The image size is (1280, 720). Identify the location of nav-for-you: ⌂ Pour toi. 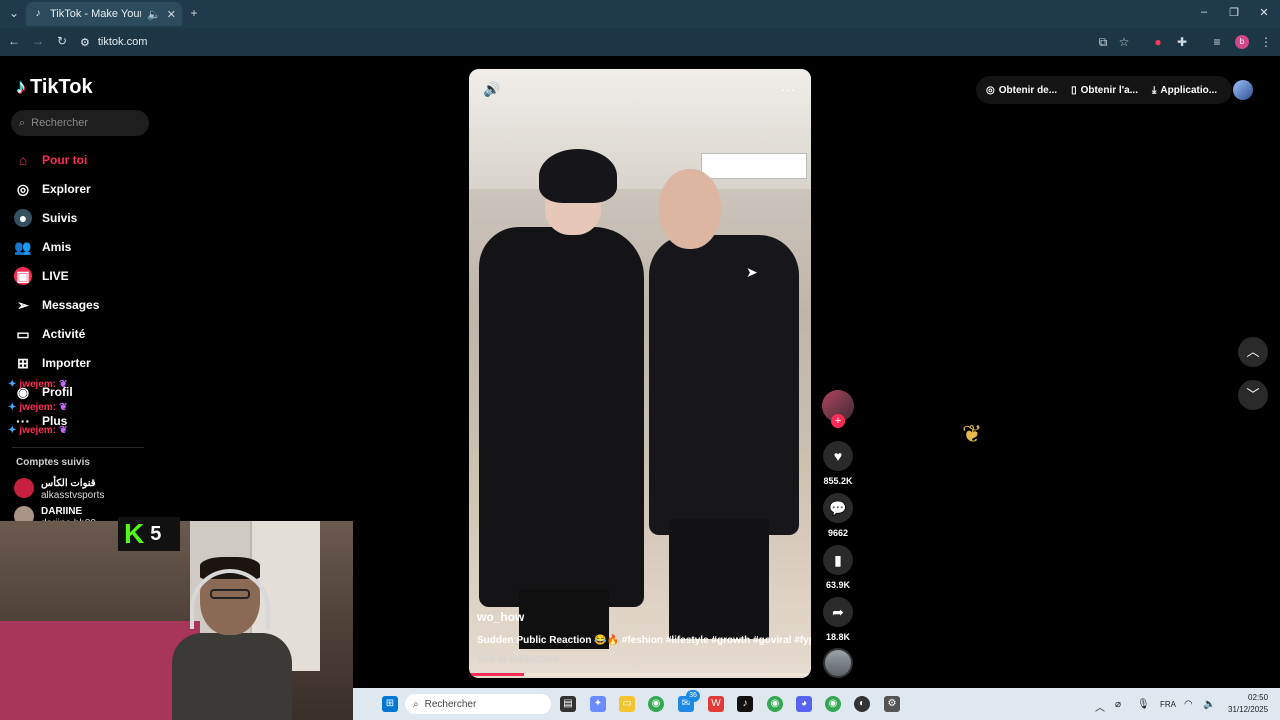
(51, 160).